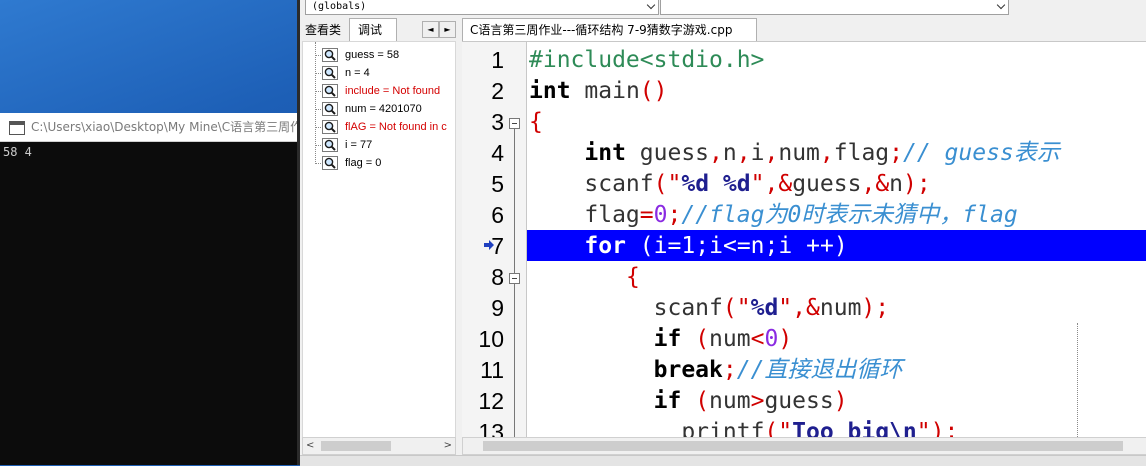 The width and height of the screenshot is (1146, 466). I want to click on editor-file-tab-label: C语言第三周作业---循环结构 7-9猜数字游戏.cpp, so click(601, 30).